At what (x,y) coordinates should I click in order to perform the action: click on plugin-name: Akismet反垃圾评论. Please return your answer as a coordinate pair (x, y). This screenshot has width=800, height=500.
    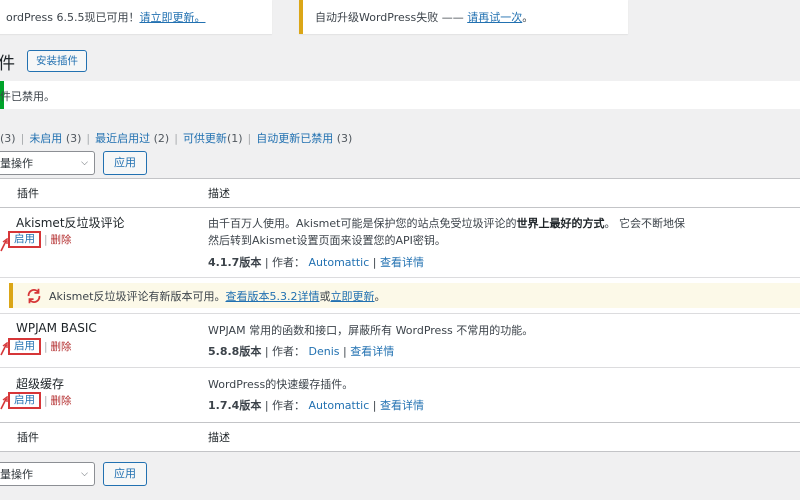
    Looking at the image, I should click on (70, 223).